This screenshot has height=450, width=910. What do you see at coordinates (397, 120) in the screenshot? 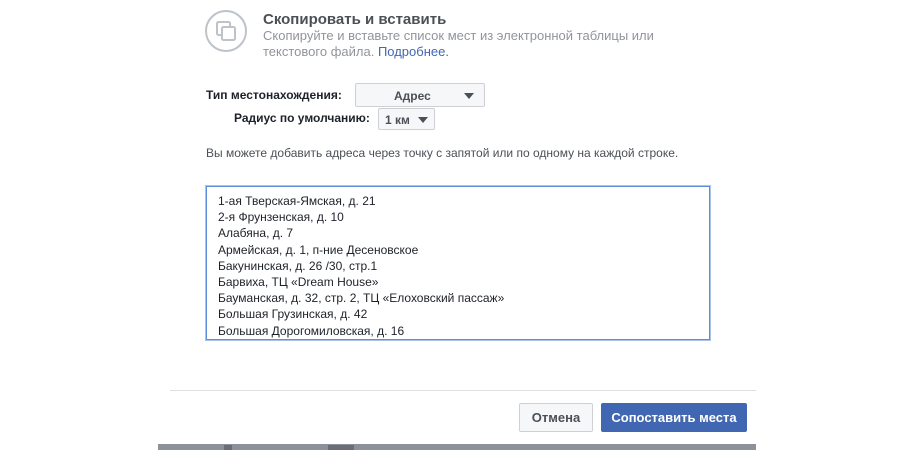
I see `default-radius-value: 1 км` at bounding box center [397, 120].